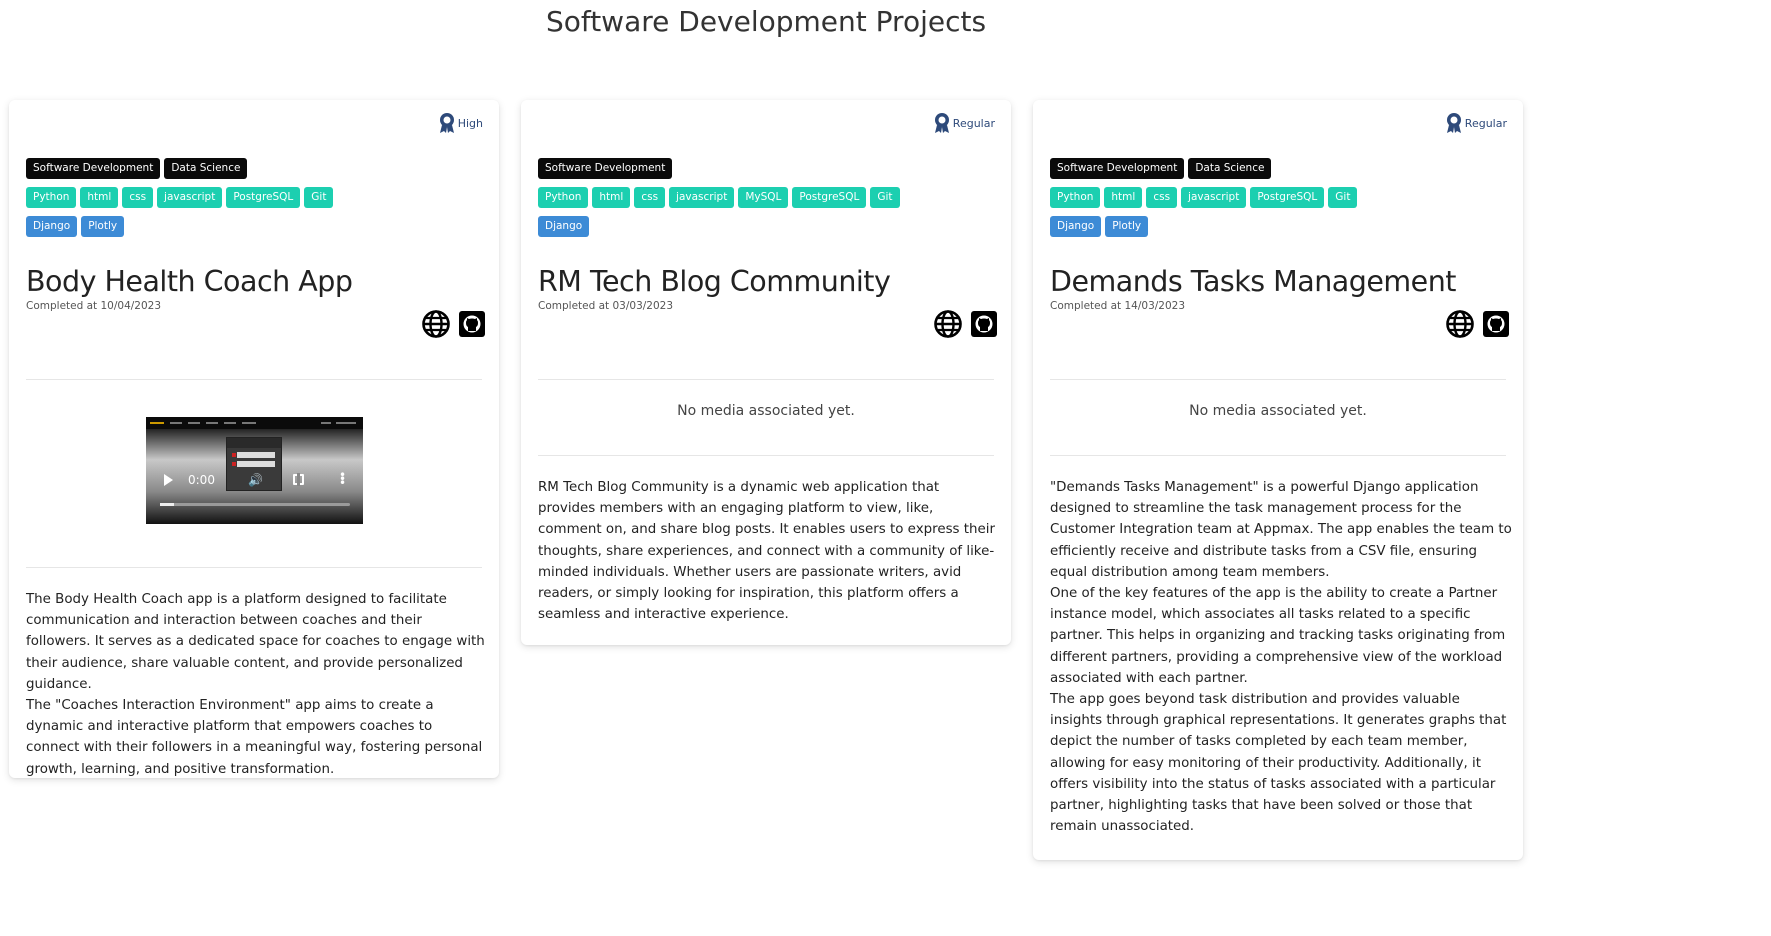  I want to click on more-options-icon: • • •, so click(342, 479).